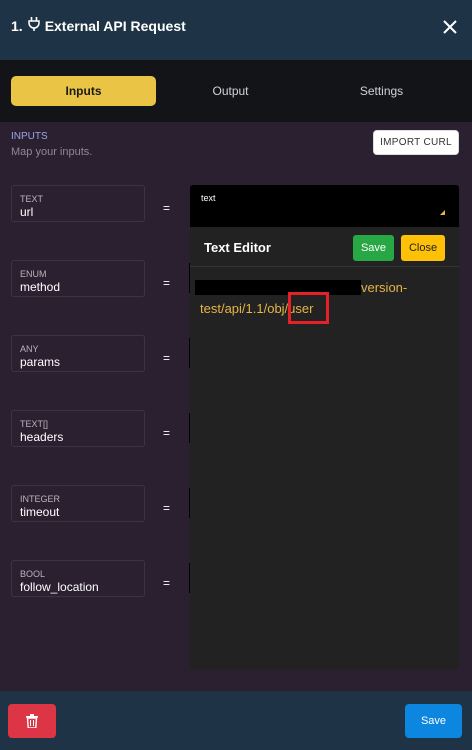  Describe the element at coordinates (237, 247) in the screenshot. I see `editor-title: Text Editor` at that location.